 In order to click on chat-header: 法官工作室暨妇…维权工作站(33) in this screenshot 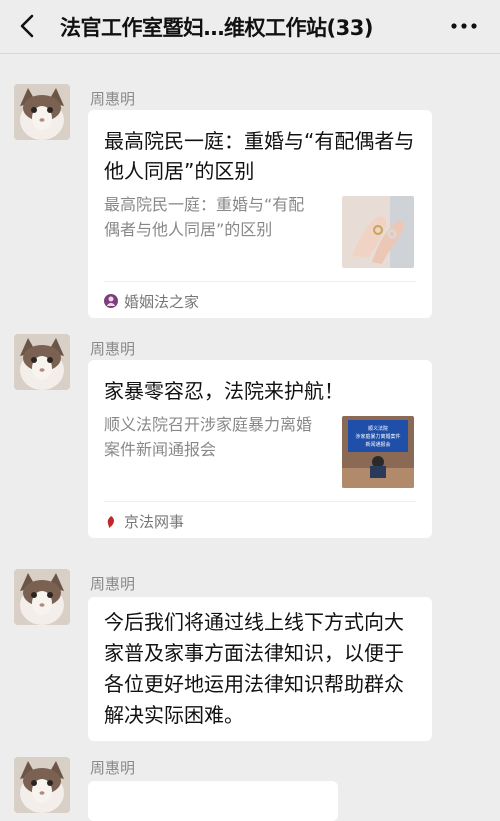, I will do `click(250, 27)`.